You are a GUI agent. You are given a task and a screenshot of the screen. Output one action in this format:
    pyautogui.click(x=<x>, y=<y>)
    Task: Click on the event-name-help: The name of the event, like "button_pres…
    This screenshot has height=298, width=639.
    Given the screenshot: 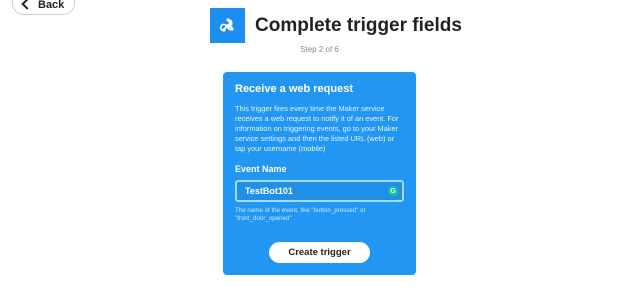 What is the action you would take?
    pyautogui.click(x=300, y=214)
    